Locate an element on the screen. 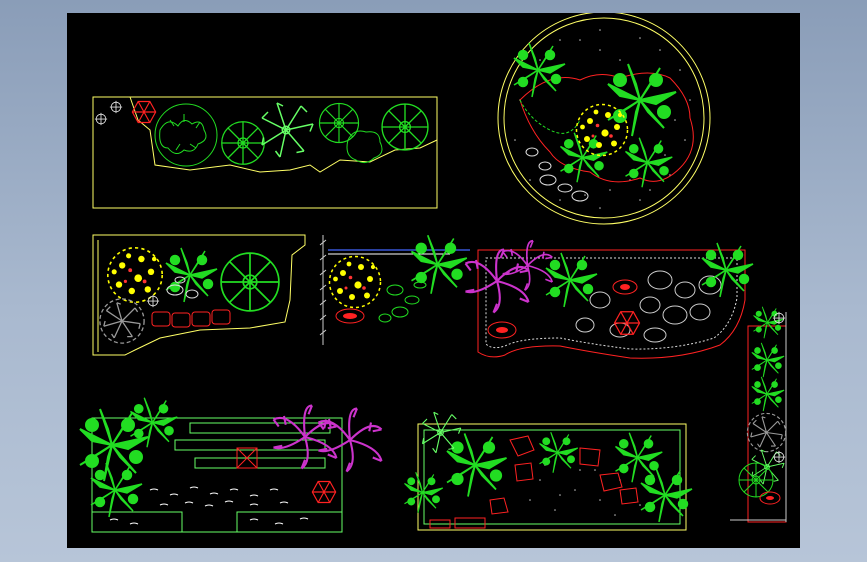 This screenshot has width=867, height=562. panel-vertical-strip is located at coordinates (758, 414).